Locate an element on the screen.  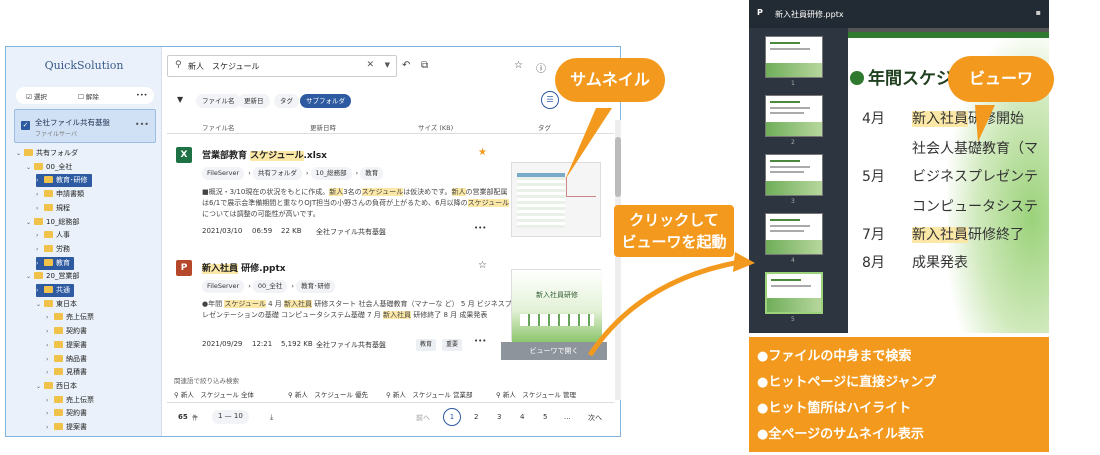
feature-item: ●ヒットページに直接ジャンプ is located at coordinates (847, 382).